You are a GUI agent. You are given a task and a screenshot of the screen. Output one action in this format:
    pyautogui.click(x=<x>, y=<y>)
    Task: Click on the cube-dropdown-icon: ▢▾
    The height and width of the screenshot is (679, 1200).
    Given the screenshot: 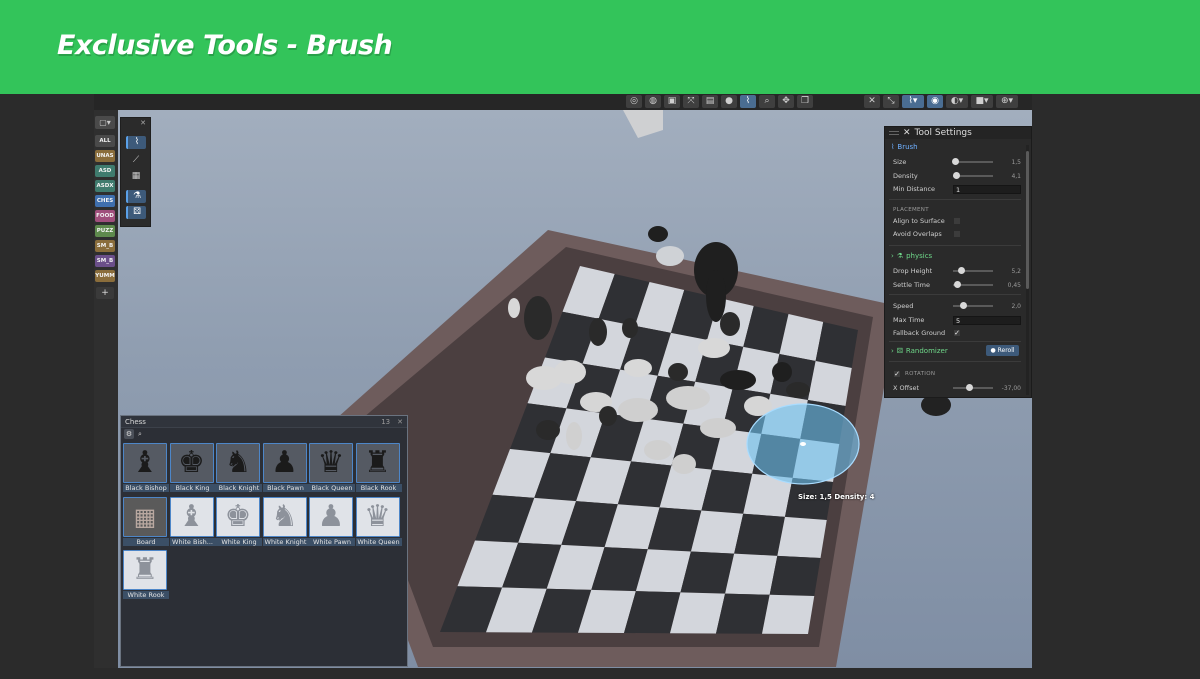 What is the action you would take?
    pyautogui.click(x=105, y=122)
    